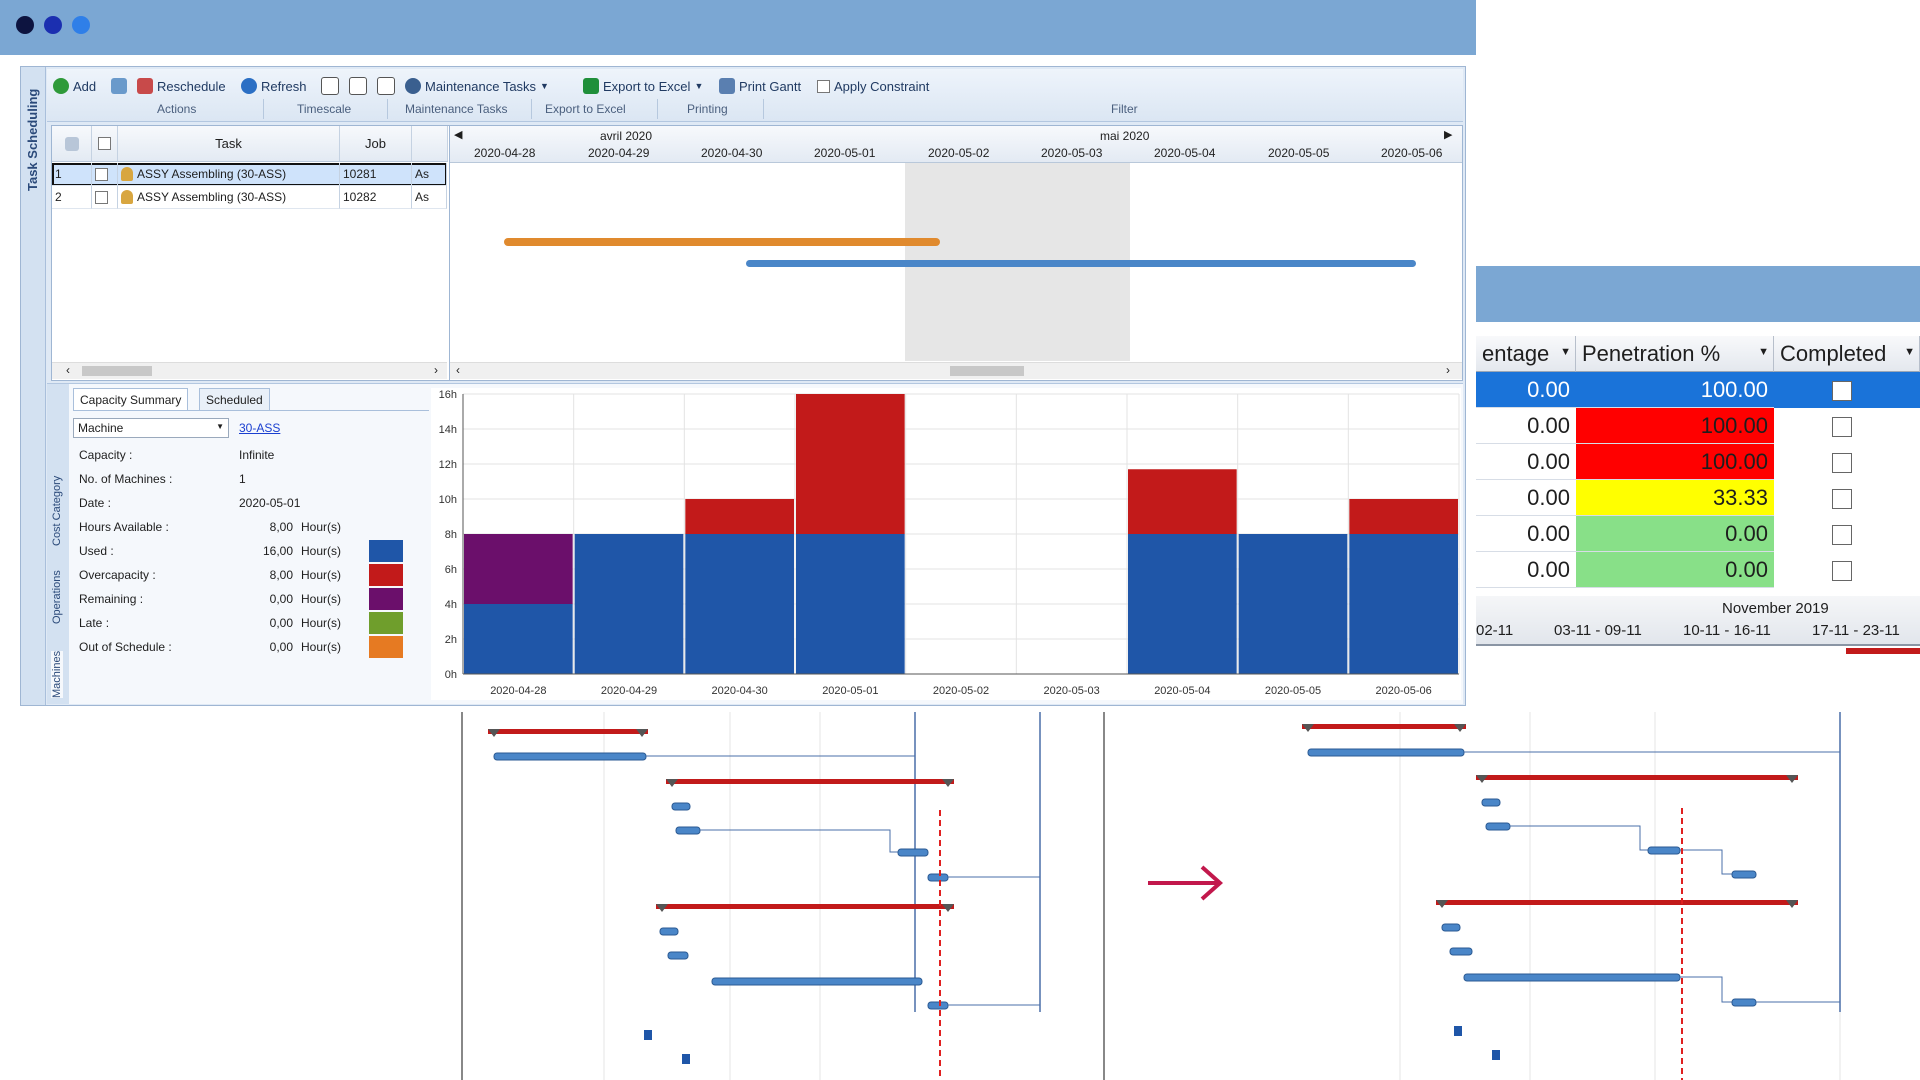  I want to click on timescale-week-button, so click(358, 86).